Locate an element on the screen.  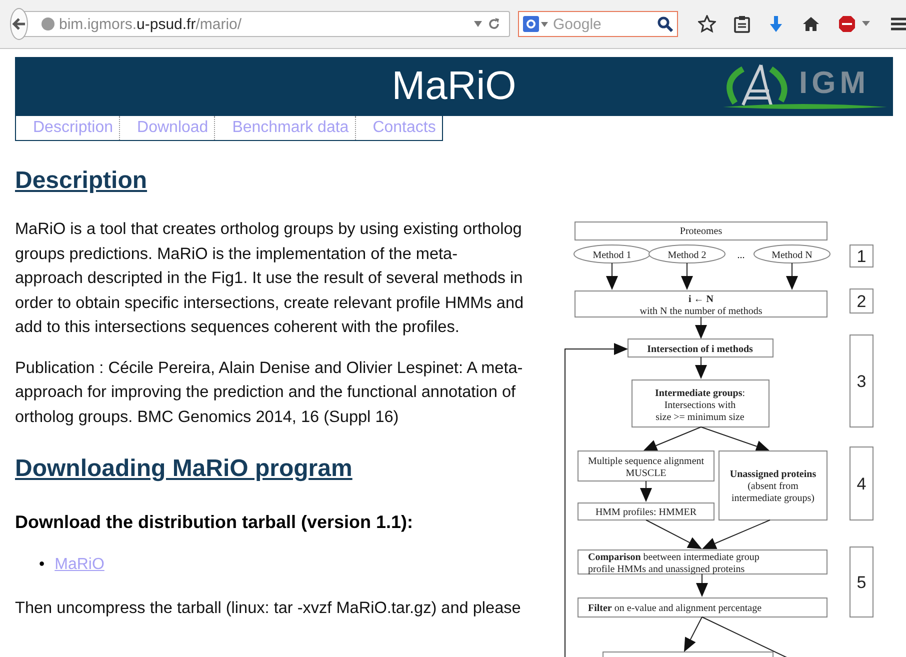
step-number: 4 is located at coordinates (862, 483).